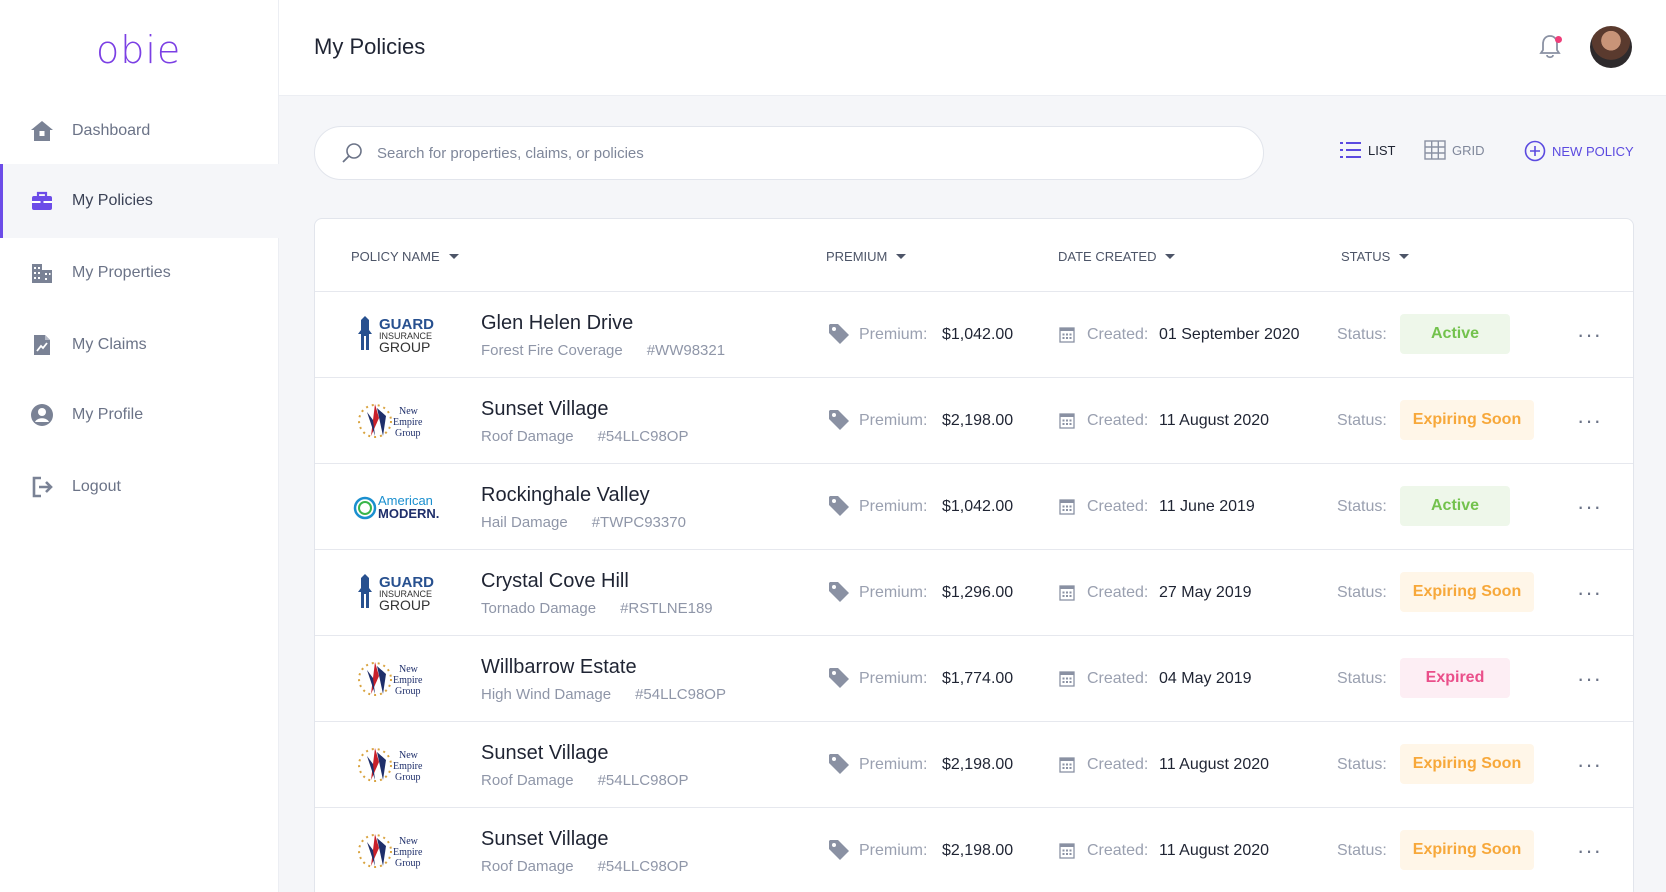 Image resolution: width=1666 pixels, height=892 pixels. I want to click on search-bar, so click(789, 153).